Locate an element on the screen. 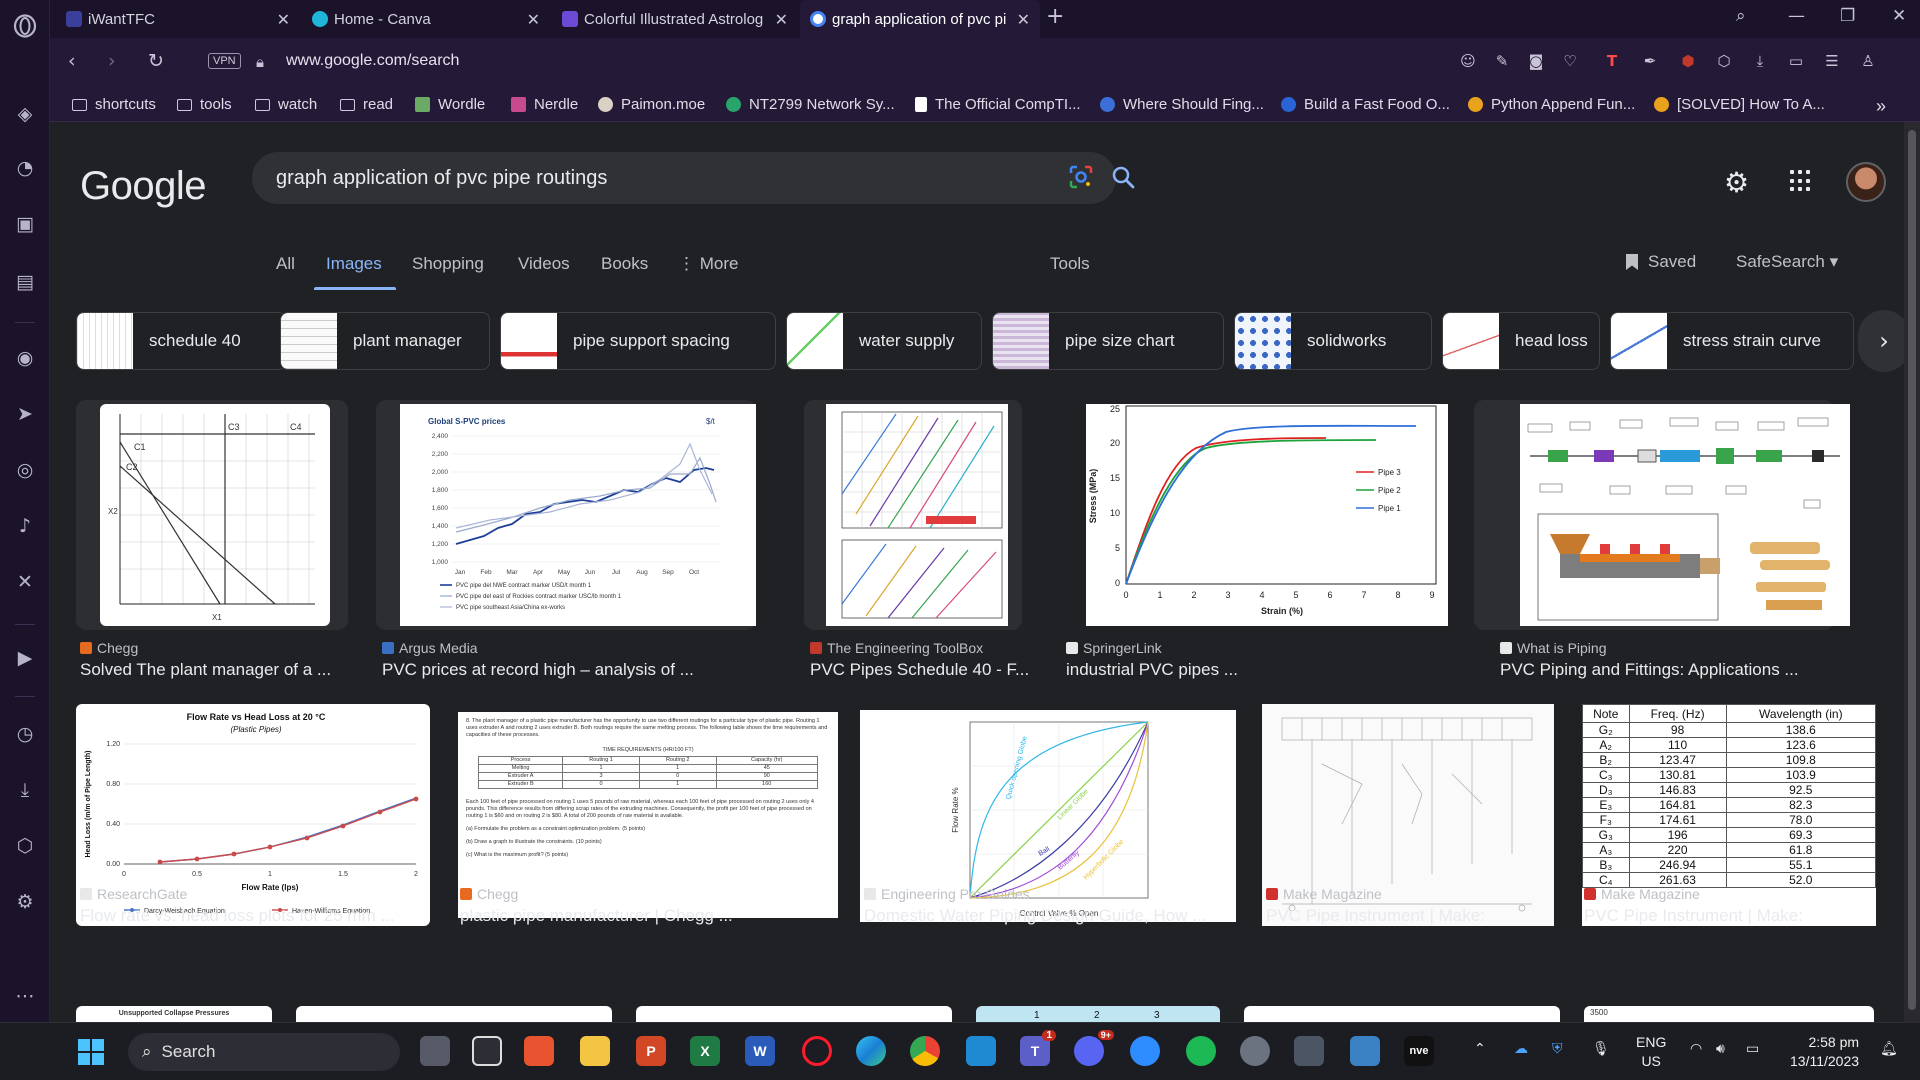 The image size is (1920, 1080). google-lens-icon is located at coordinates (1081, 177).